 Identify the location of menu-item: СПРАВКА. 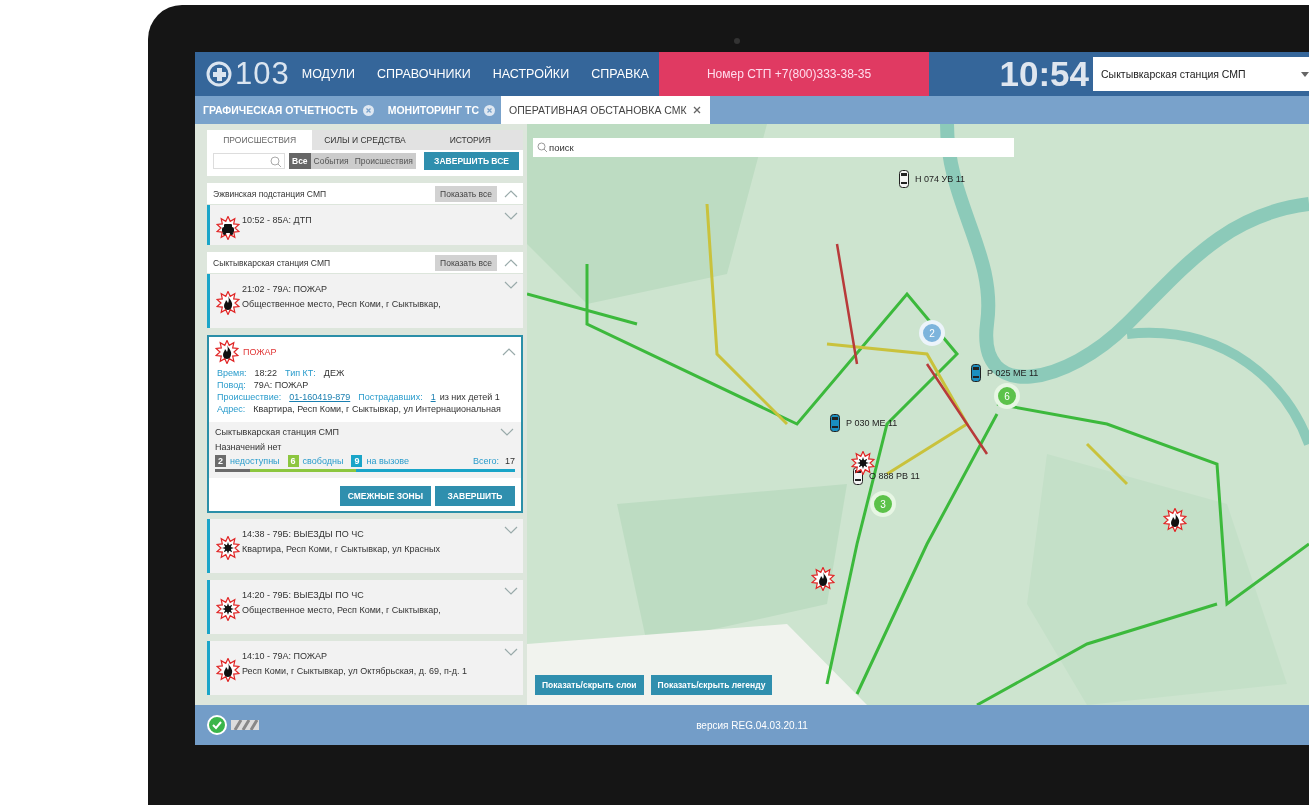
(620, 74).